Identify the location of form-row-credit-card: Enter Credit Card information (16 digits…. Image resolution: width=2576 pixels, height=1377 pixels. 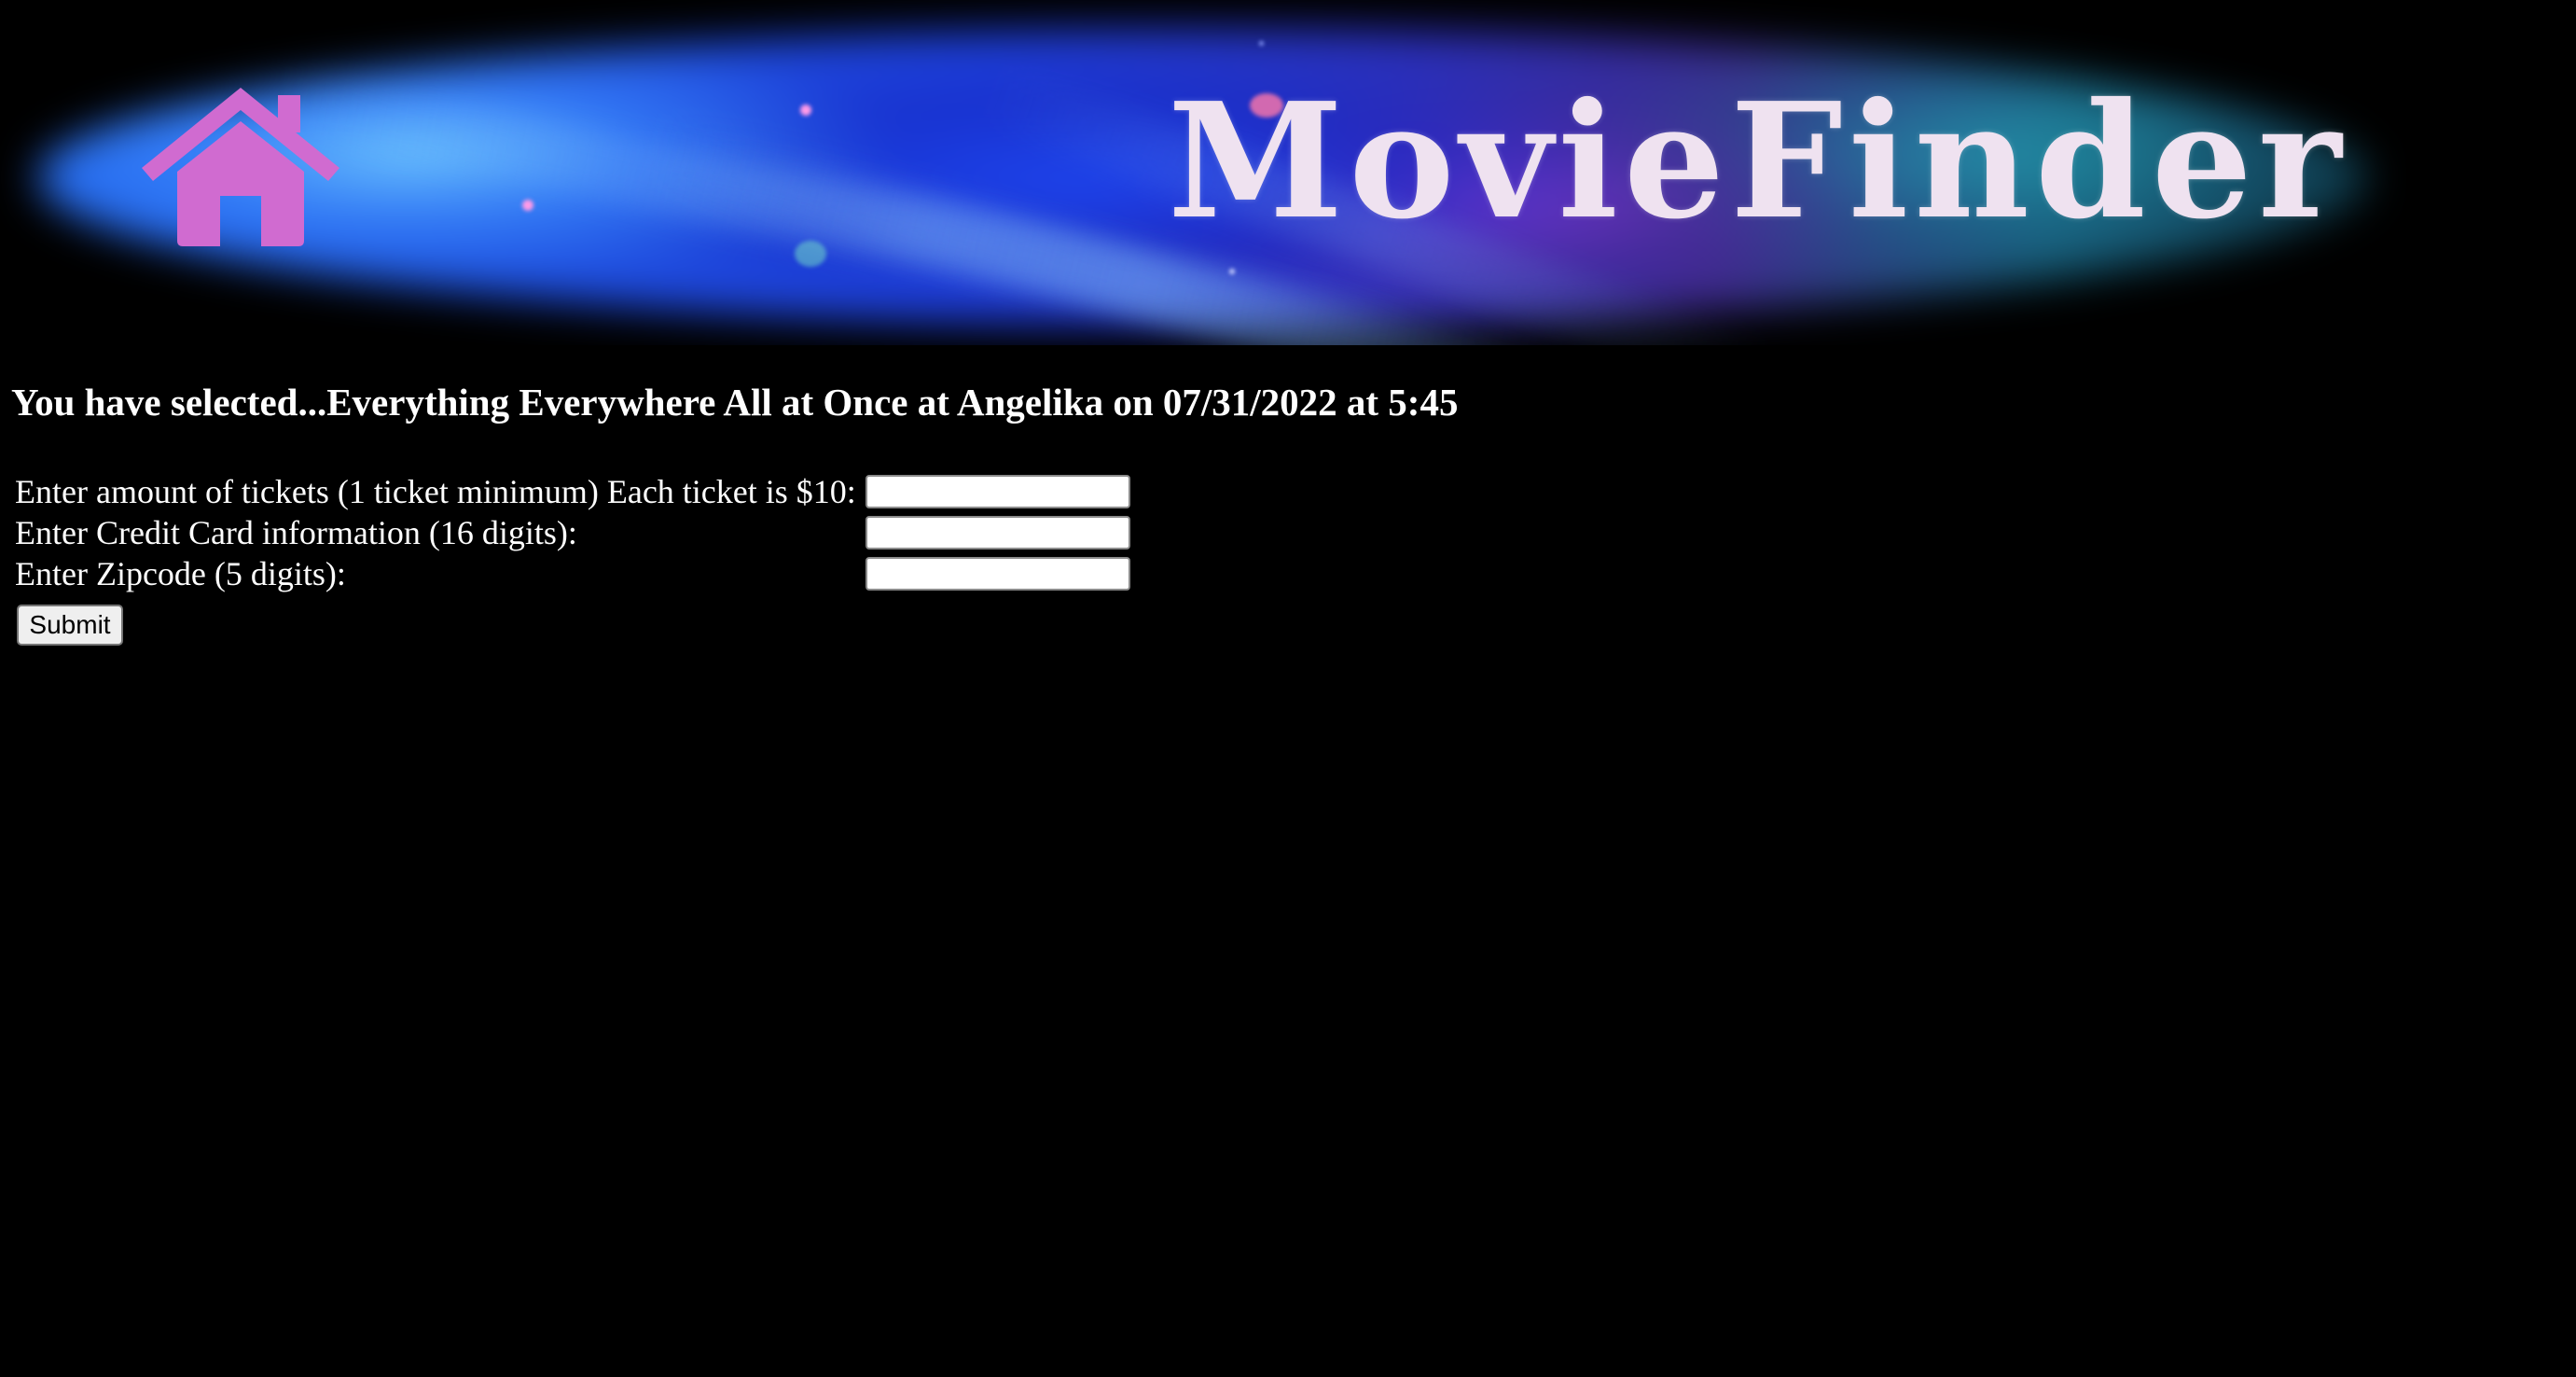
(572, 532).